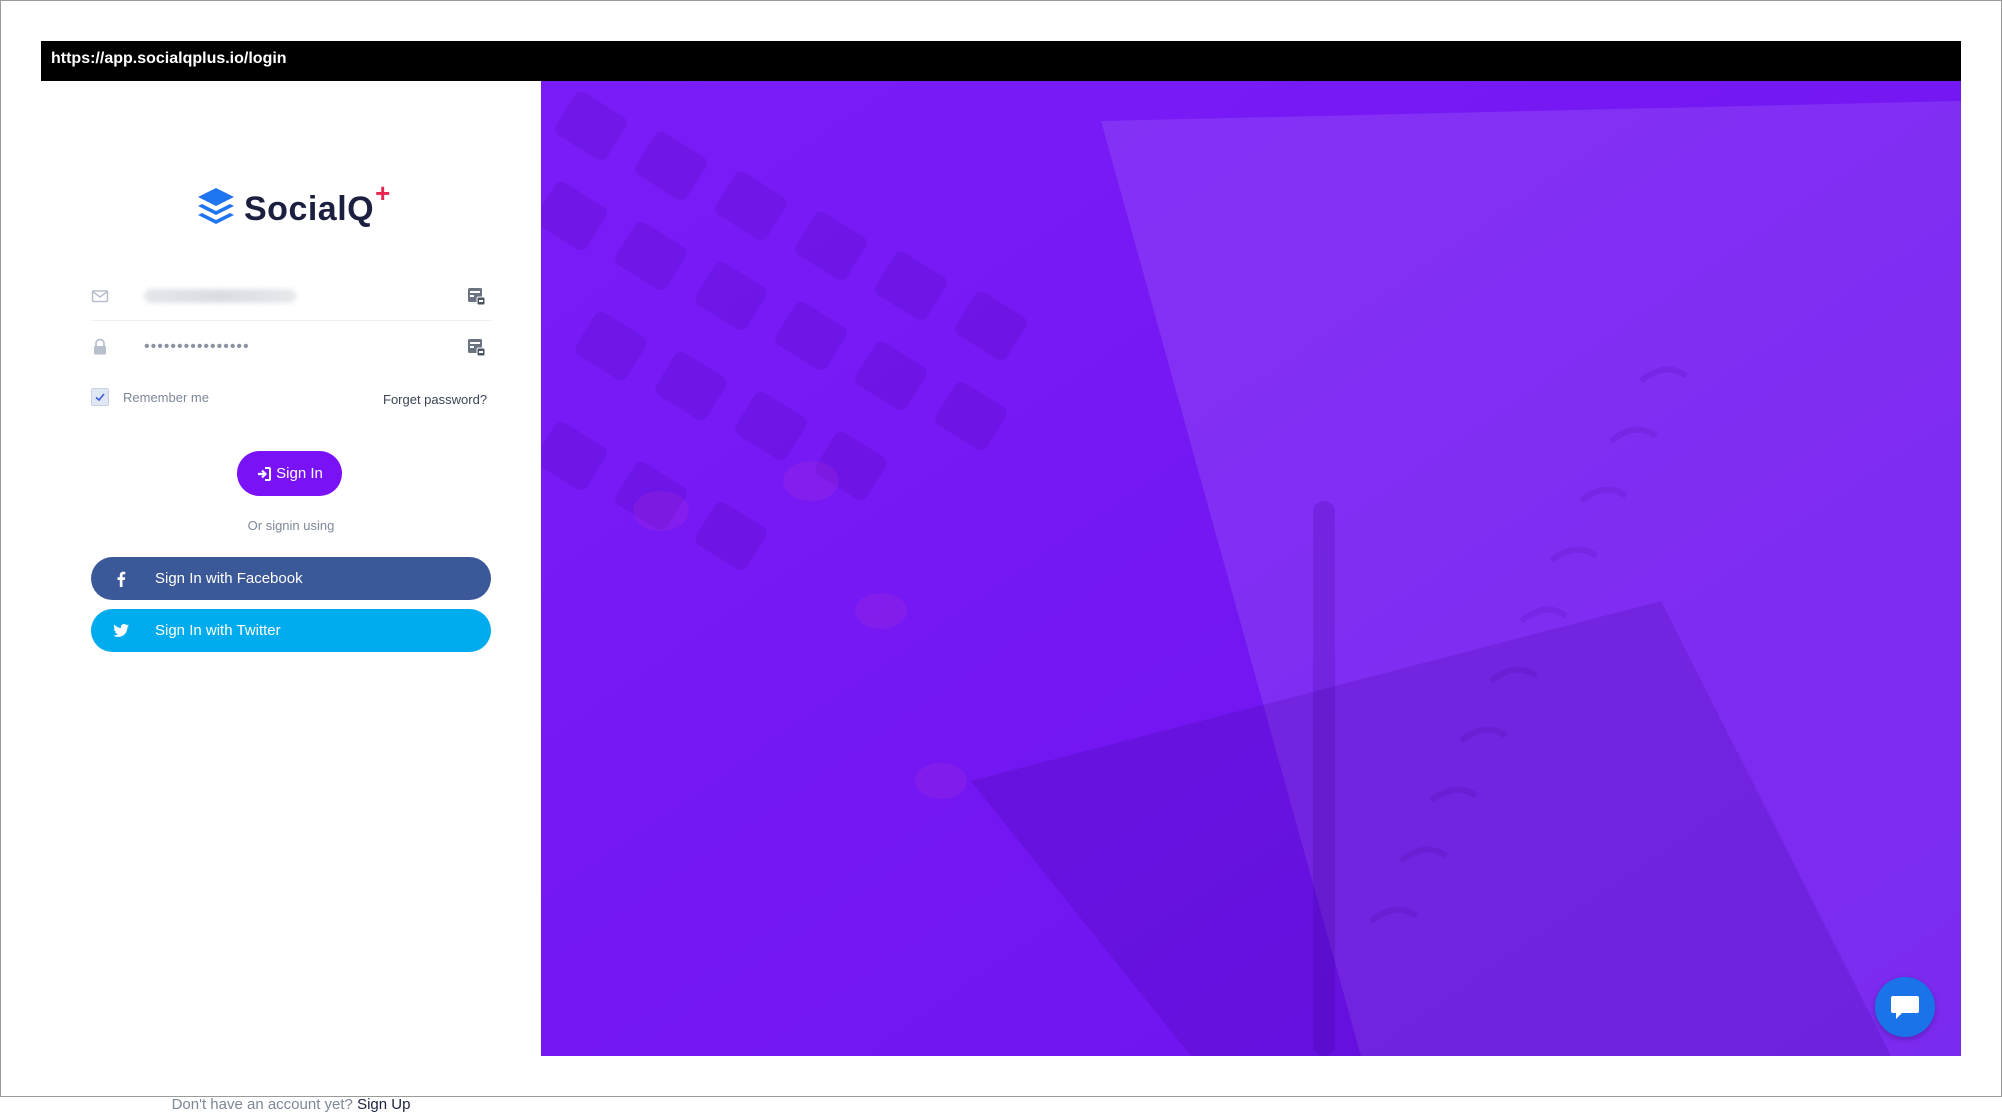 The height and width of the screenshot is (1113, 2002). Describe the element at coordinates (218, 630) in the screenshot. I see `twitter-signin-label: Sign In with Twitter` at that location.